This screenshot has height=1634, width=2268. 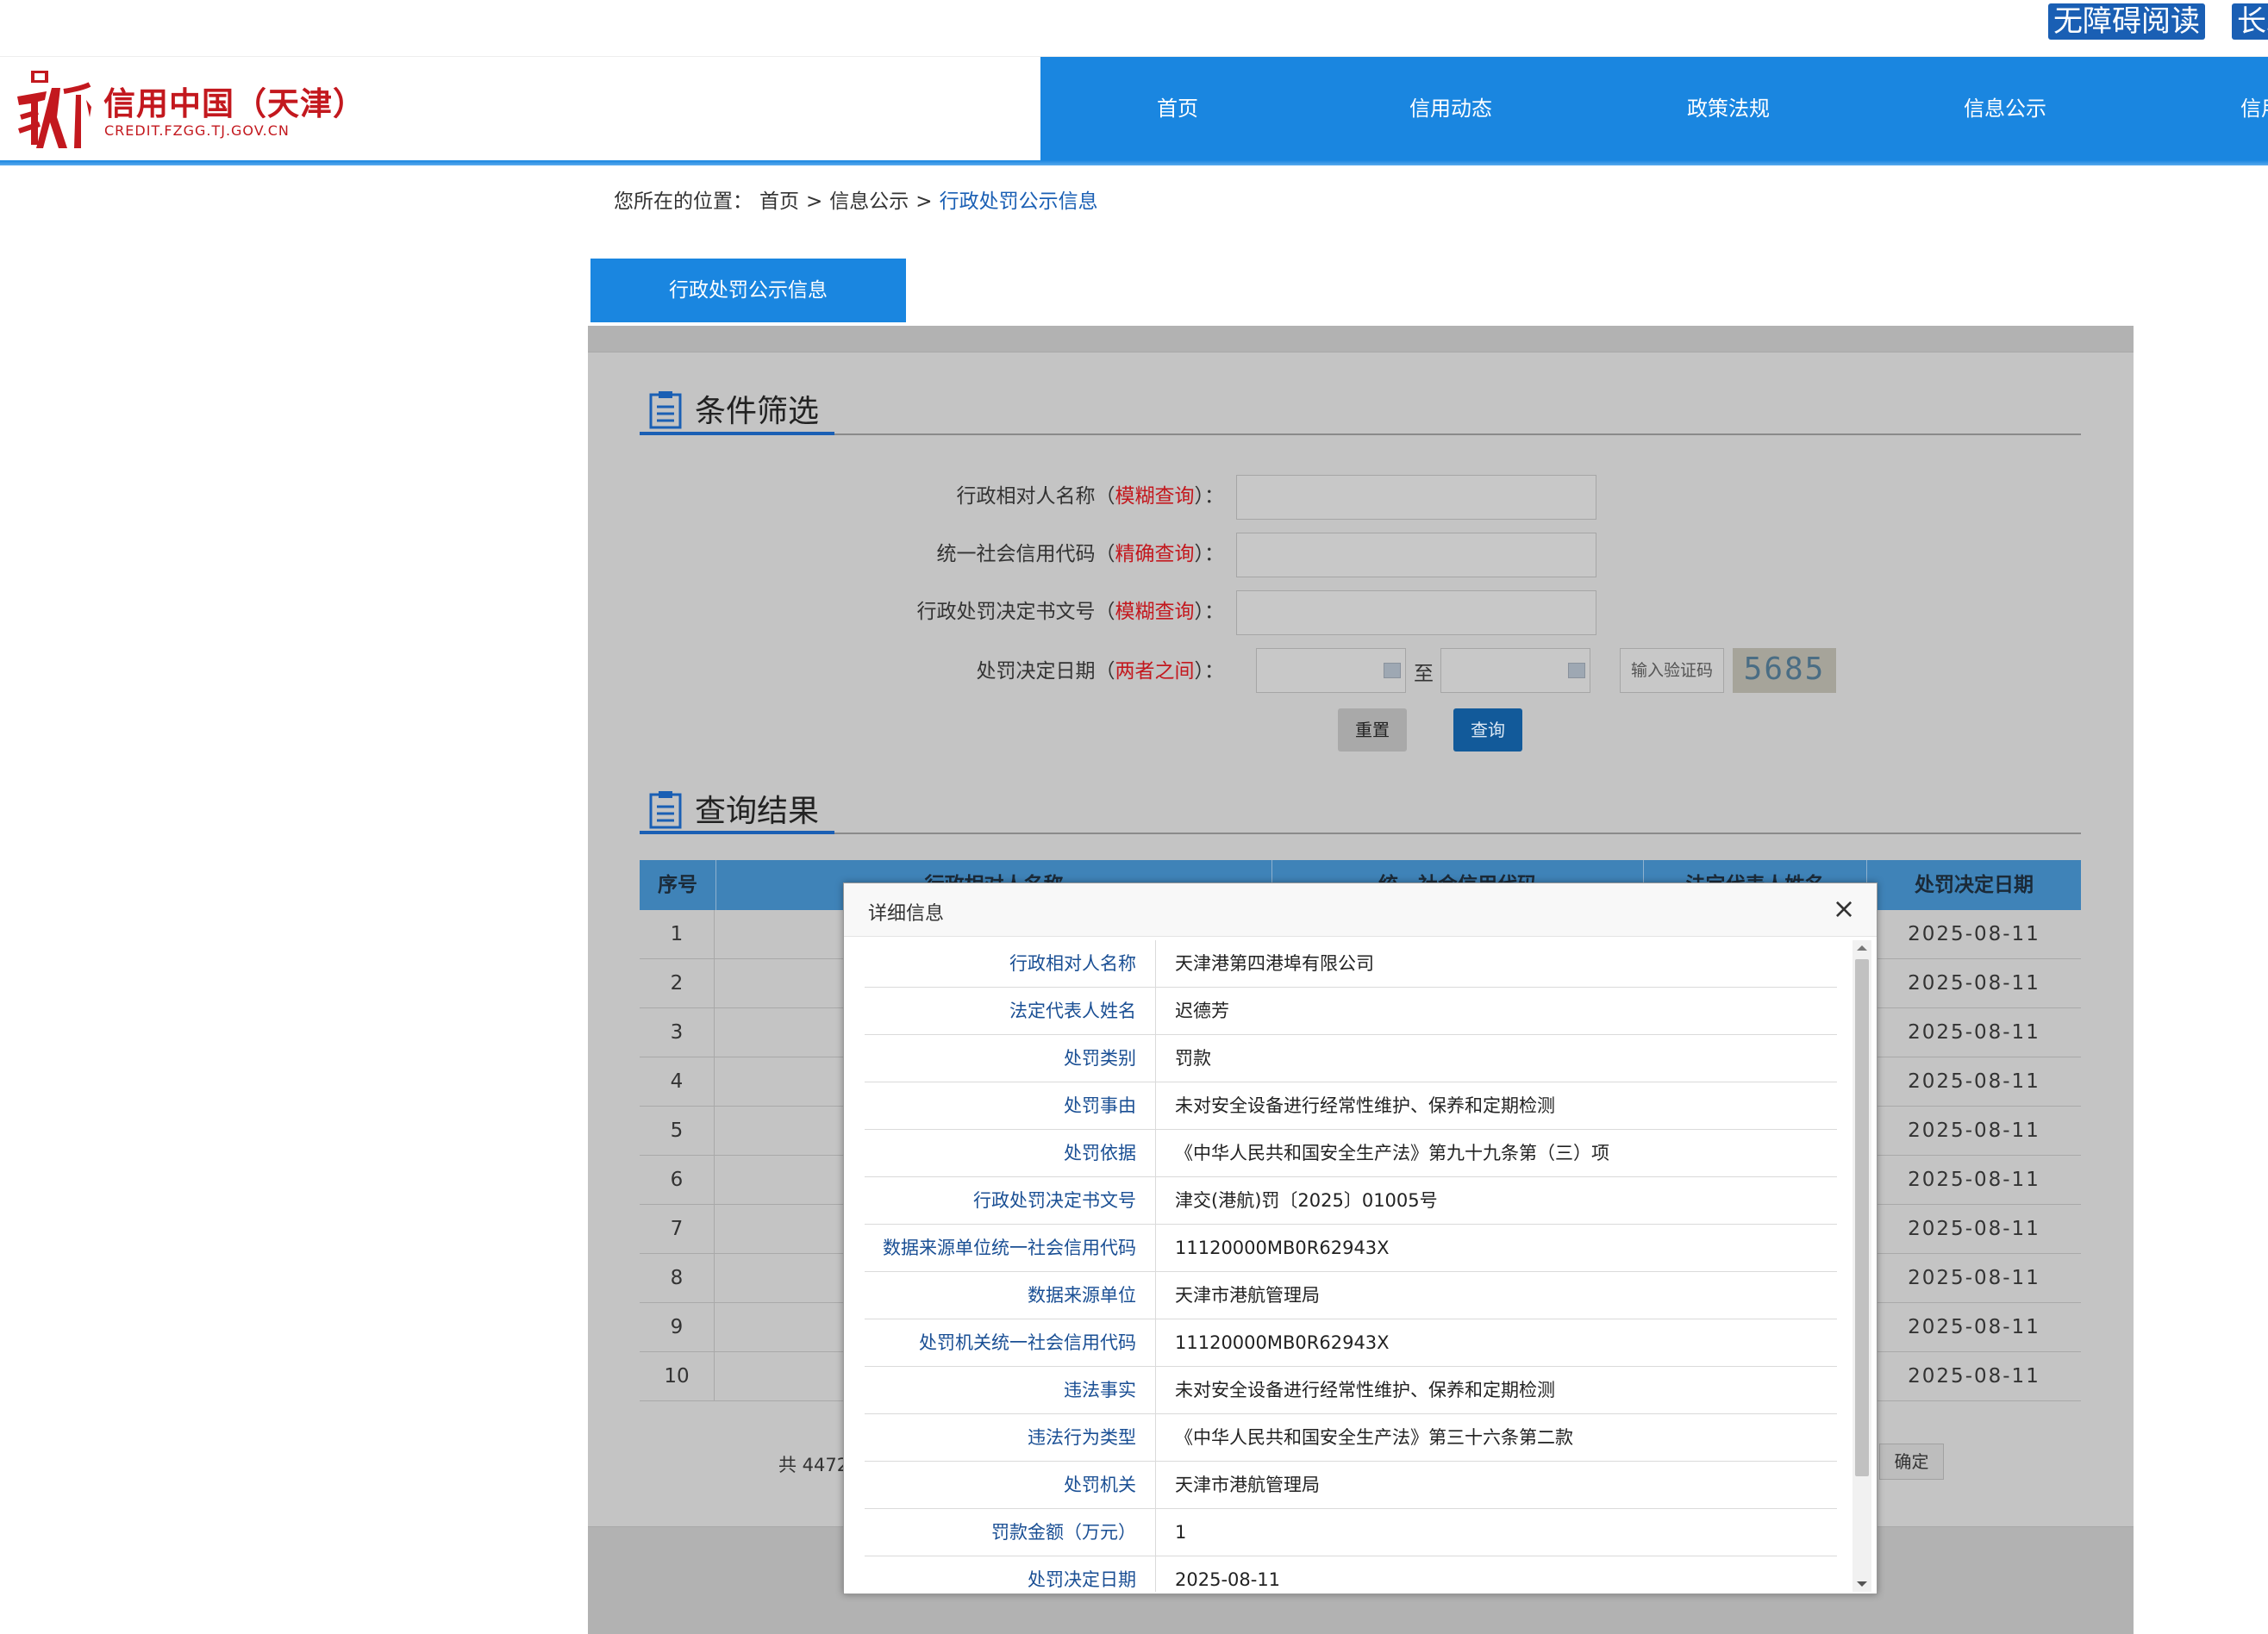 I want to click on detail-row: 行政处罚决定书文号 津交(港航)罚〔2025〕01005号, so click(x=1351, y=1201).